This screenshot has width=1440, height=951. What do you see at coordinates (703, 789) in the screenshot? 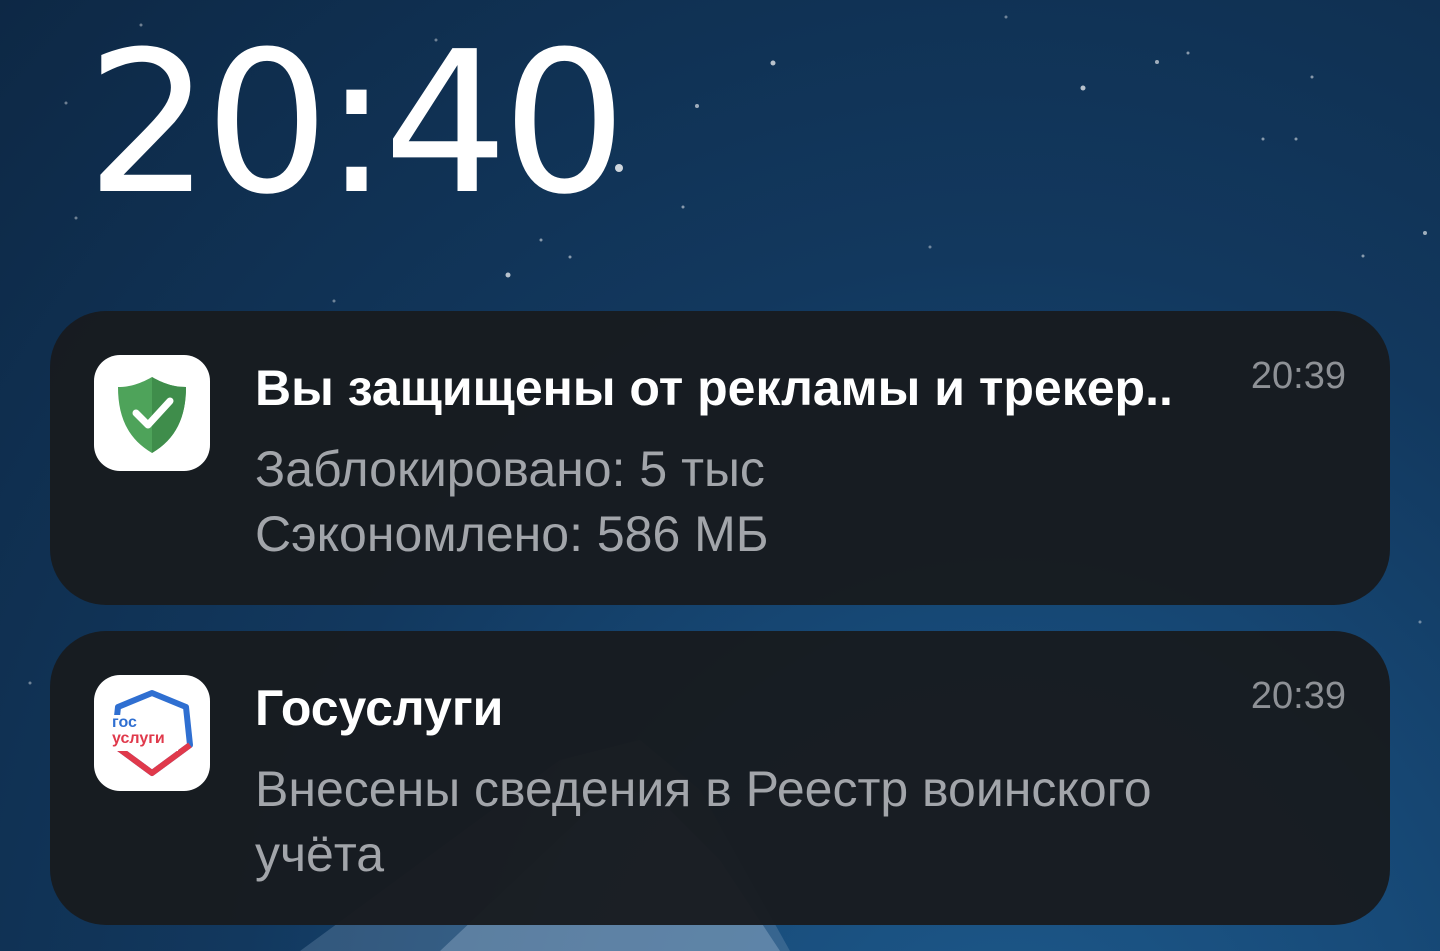
I see `notification-body-line: Внесены сведения в Реестр воинского` at bounding box center [703, 789].